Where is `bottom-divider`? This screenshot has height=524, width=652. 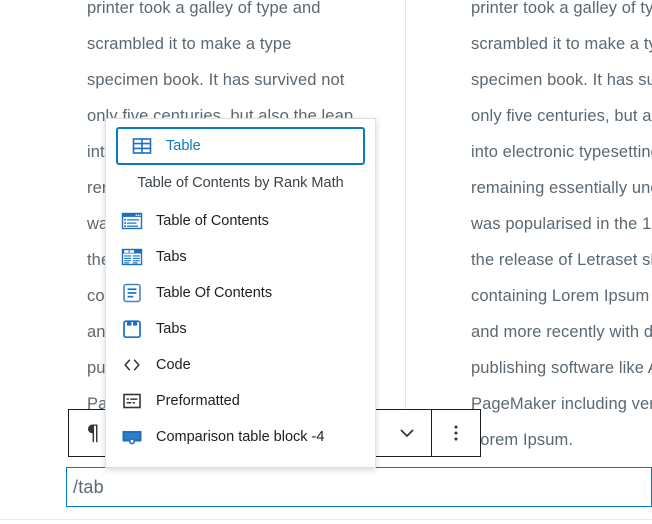 bottom-divider is located at coordinates (326, 519).